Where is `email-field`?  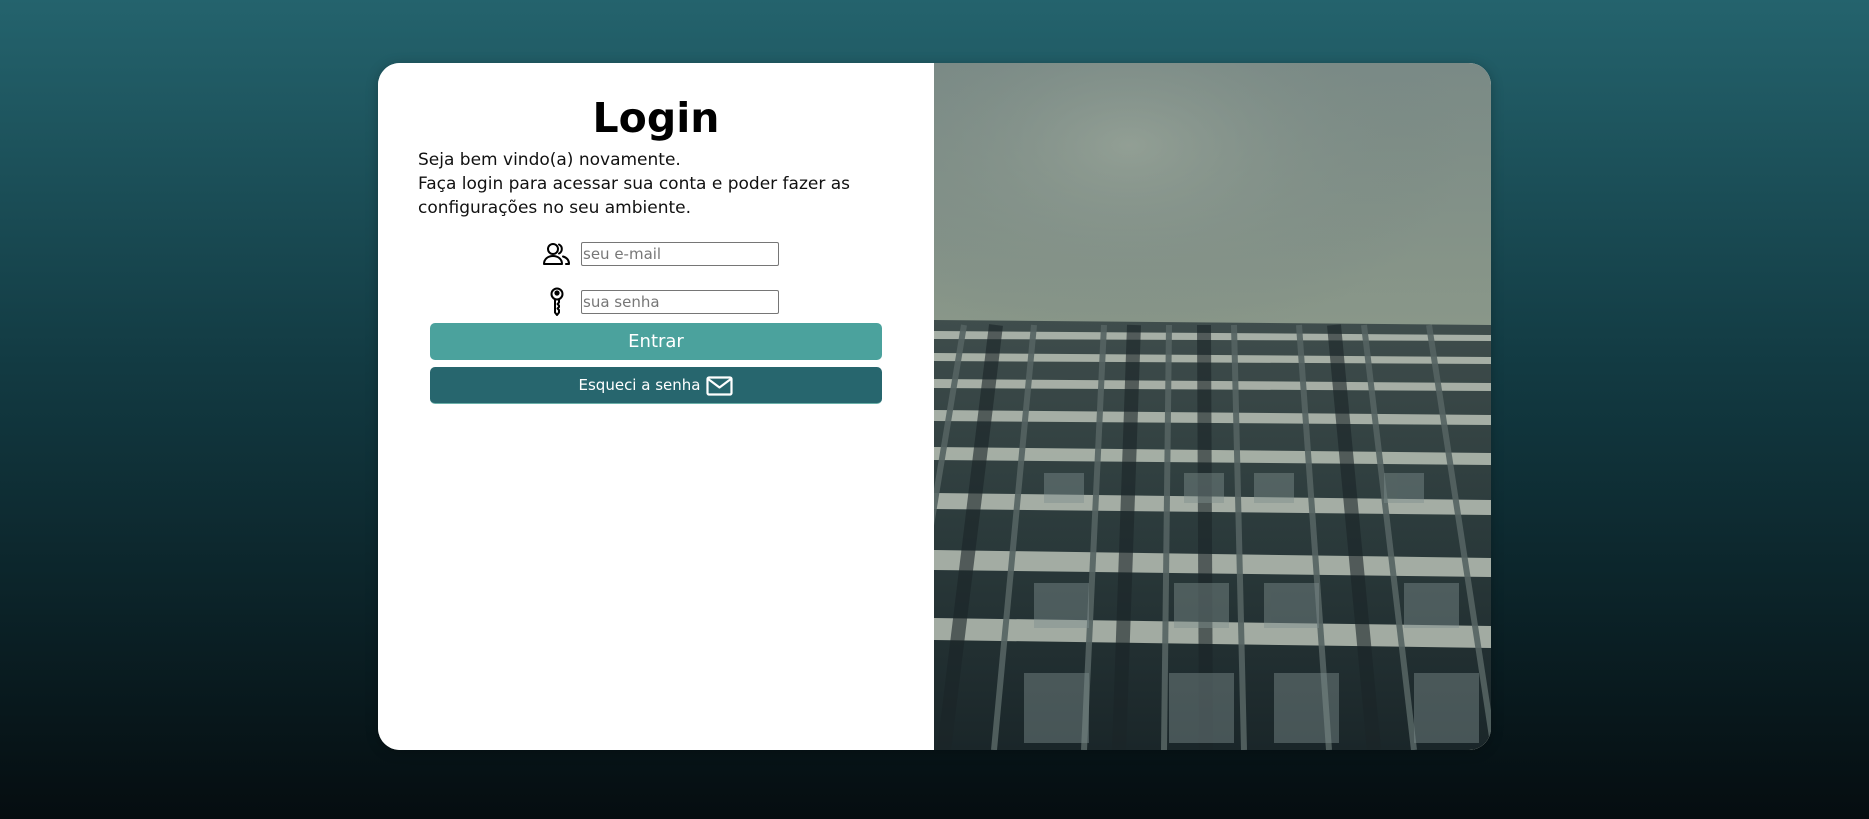
email-field is located at coordinates (680, 254).